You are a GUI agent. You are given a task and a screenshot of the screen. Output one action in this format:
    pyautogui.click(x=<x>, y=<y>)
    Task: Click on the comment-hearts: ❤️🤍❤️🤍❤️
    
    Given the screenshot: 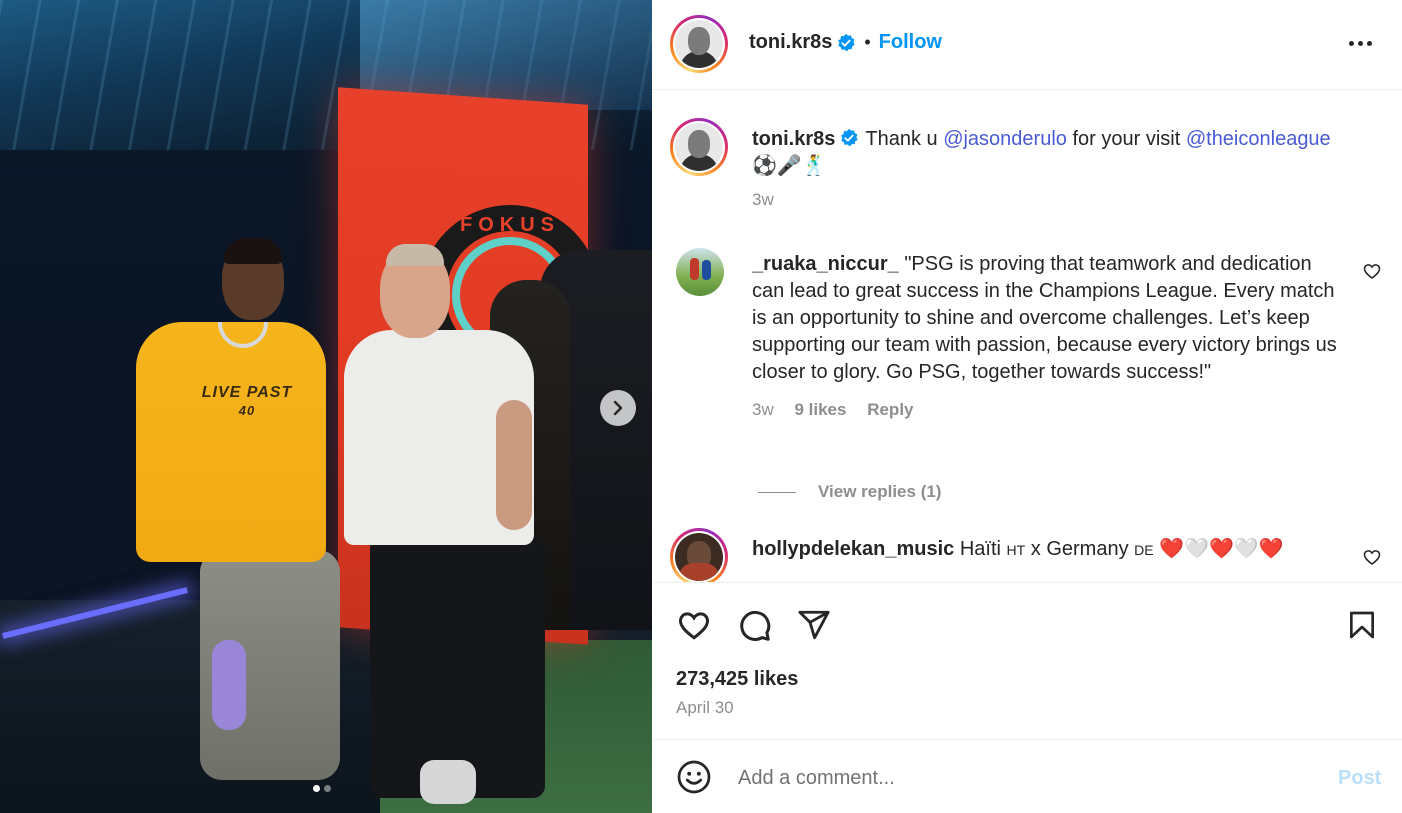 What is the action you would take?
    pyautogui.click(x=1221, y=549)
    